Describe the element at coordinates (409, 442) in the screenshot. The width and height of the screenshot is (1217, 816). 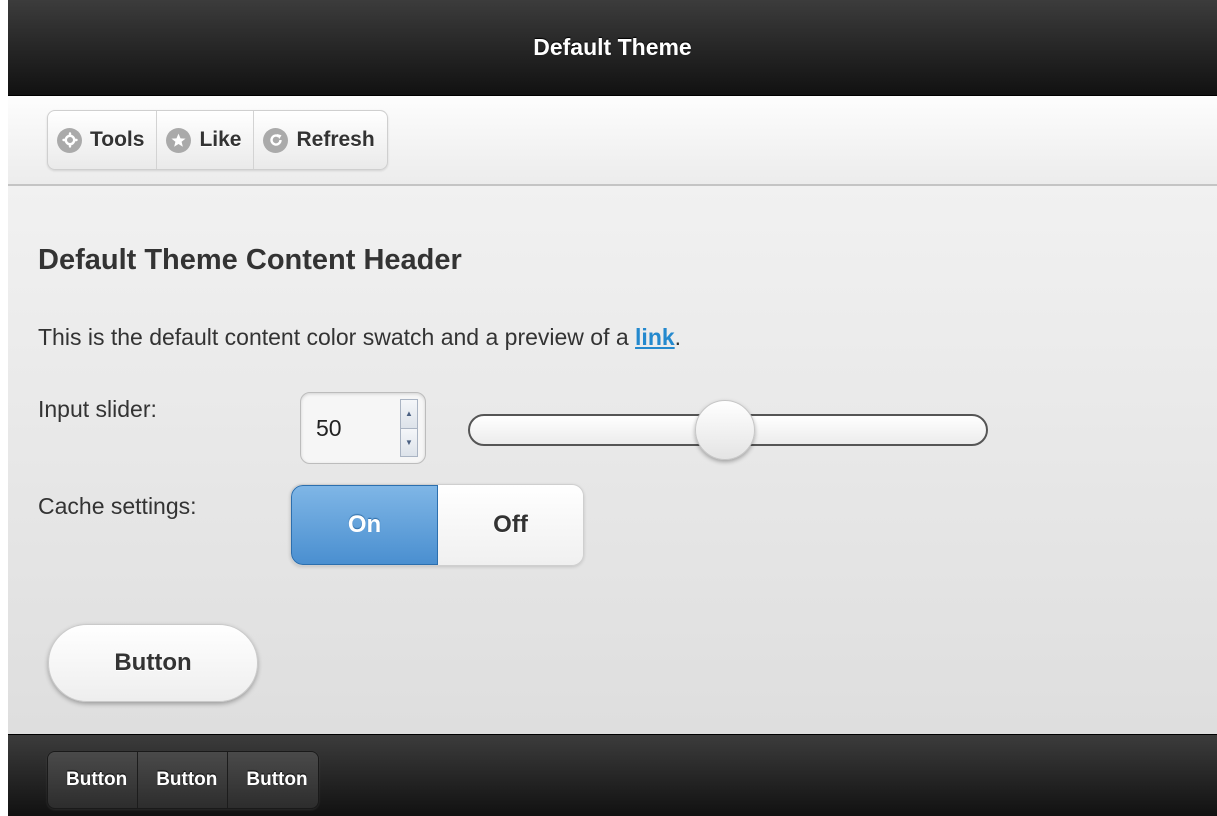
I see `spin-down-button: ▼` at that location.